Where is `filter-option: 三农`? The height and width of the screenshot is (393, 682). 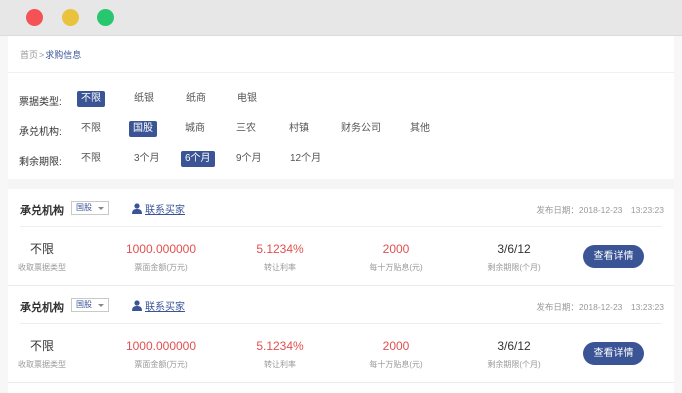
filter-option: 三农 is located at coordinates (246, 129).